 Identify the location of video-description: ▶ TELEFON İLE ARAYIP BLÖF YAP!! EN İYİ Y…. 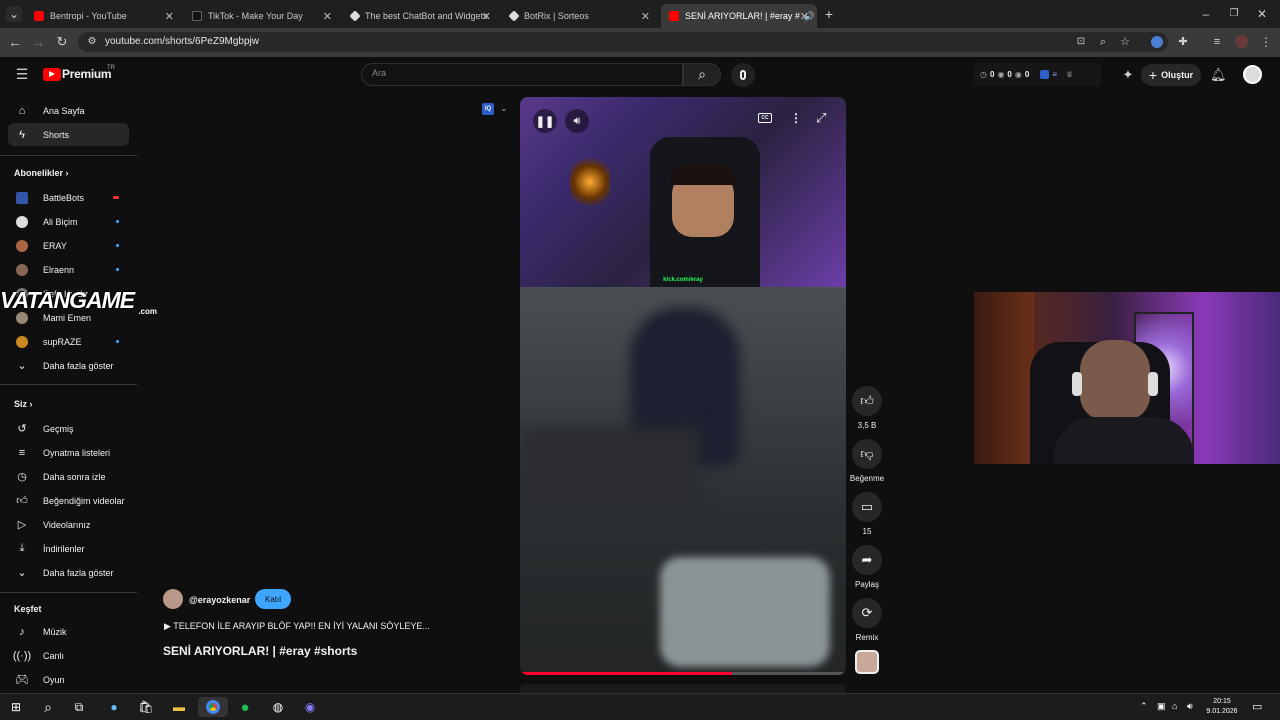
(297, 626).